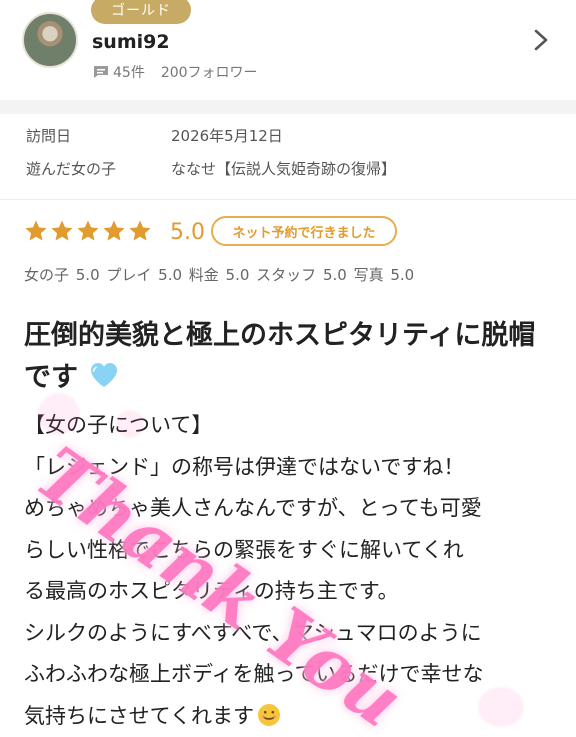  What do you see at coordinates (289, 675) in the screenshot?
I see `review-line: ふわふわな極上ボディを触っているだけで幸せな` at bounding box center [289, 675].